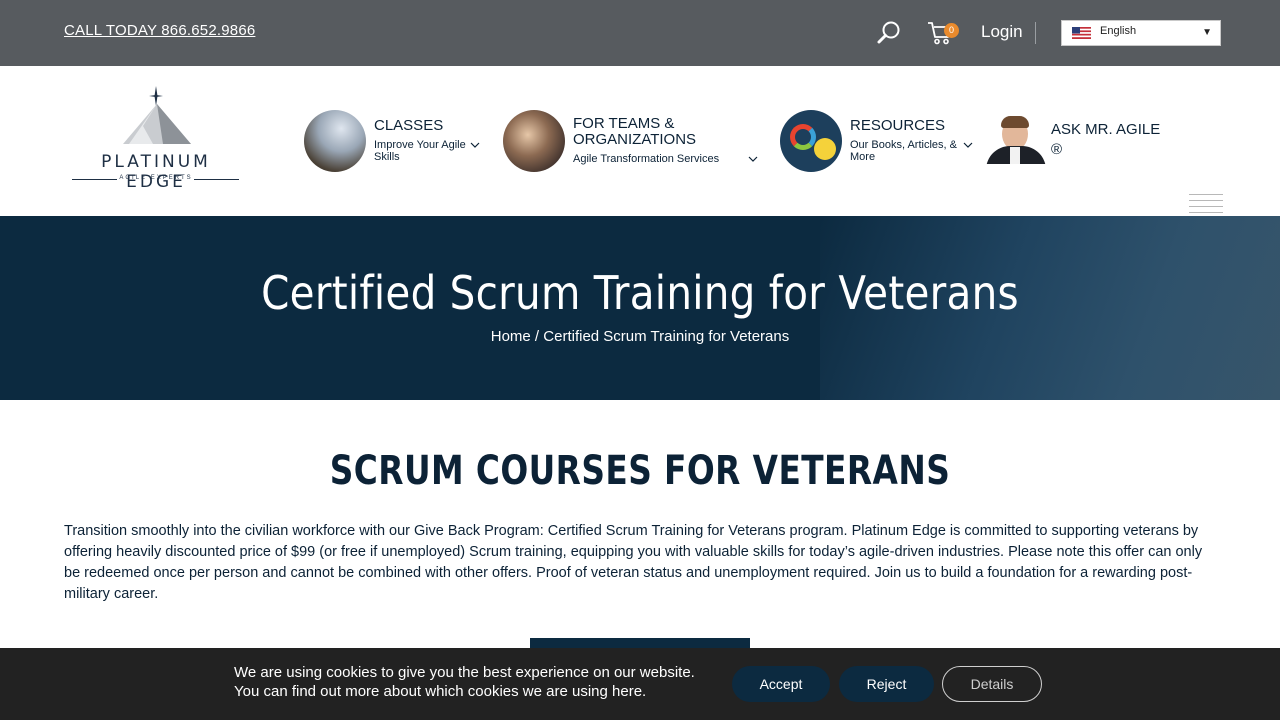 The height and width of the screenshot is (720, 1280). Describe the element at coordinates (635, 131) in the screenshot. I see `nav-teams-title: FOR TEAMS & ORGANIZATIONS` at that location.